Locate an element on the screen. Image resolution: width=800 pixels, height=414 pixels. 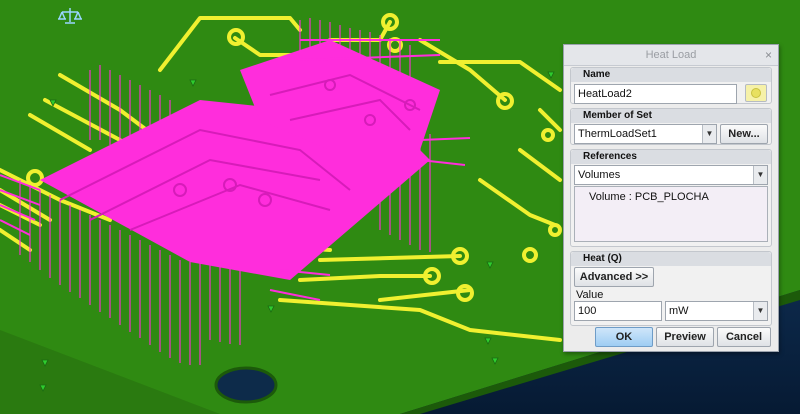
close-icon: × is located at coordinates (768, 55).